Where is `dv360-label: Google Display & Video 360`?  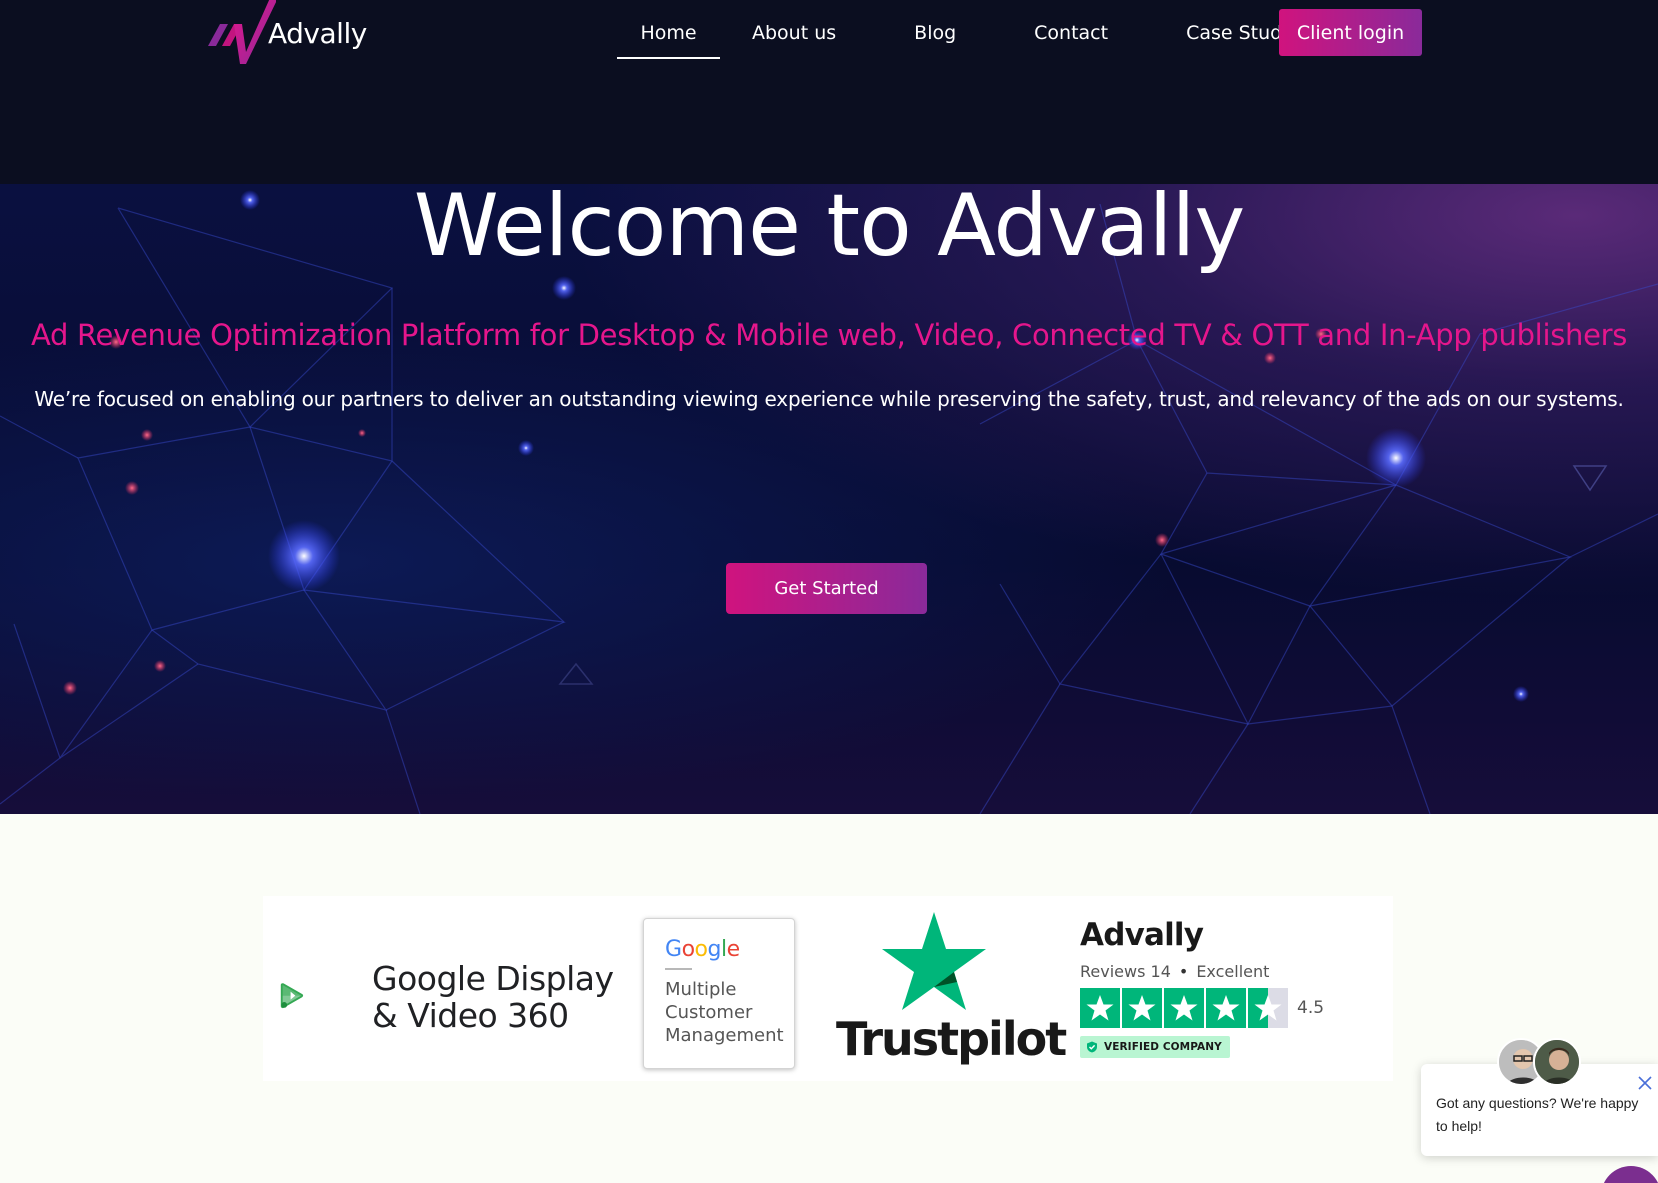 dv360-label: Google Display & Video 360 is located at coordinates (493, 997).